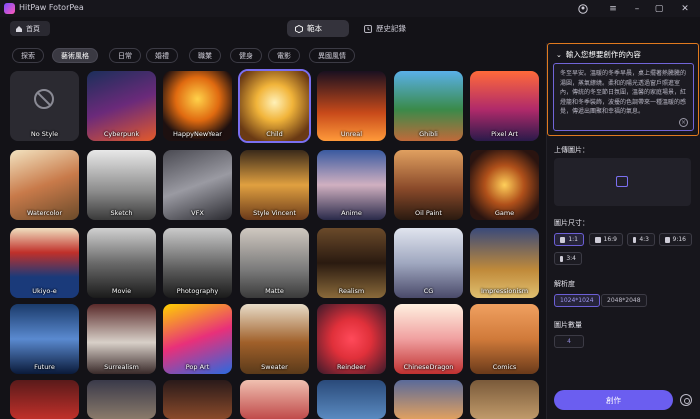 Image resolution: width=700 pixels, height=419 pixels. I want to click on style-tile: Impressionism, so click(504, 263).